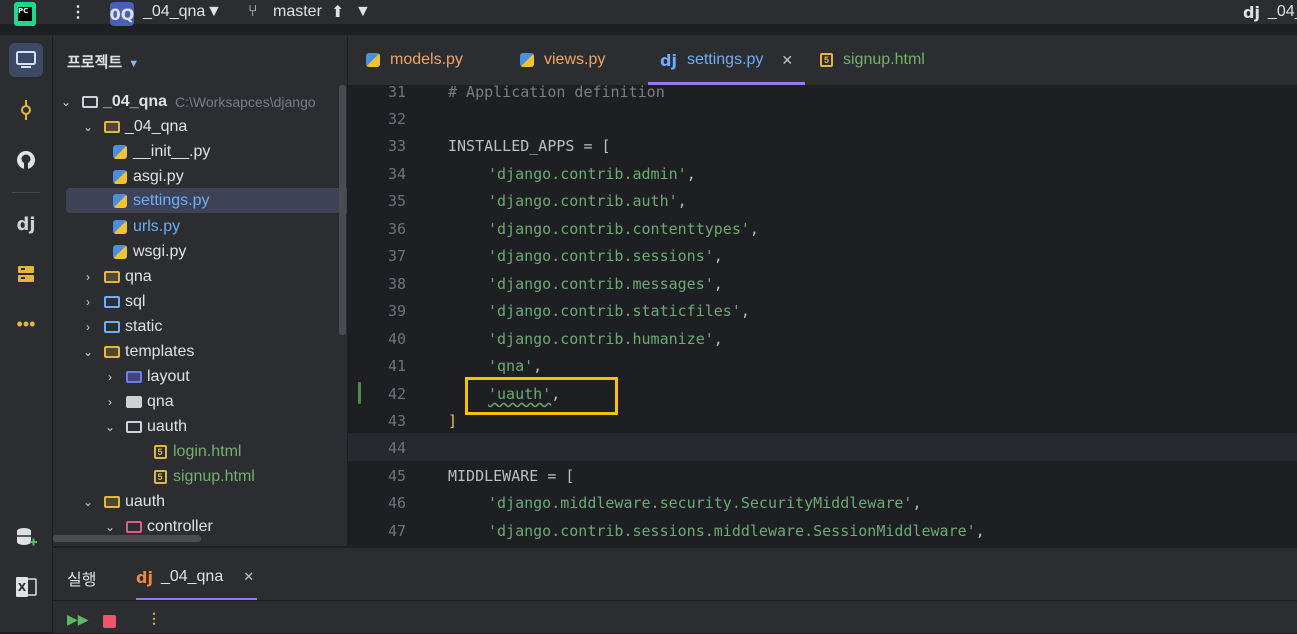  I want to click on tree-item-label: templates, so click(160, 351).